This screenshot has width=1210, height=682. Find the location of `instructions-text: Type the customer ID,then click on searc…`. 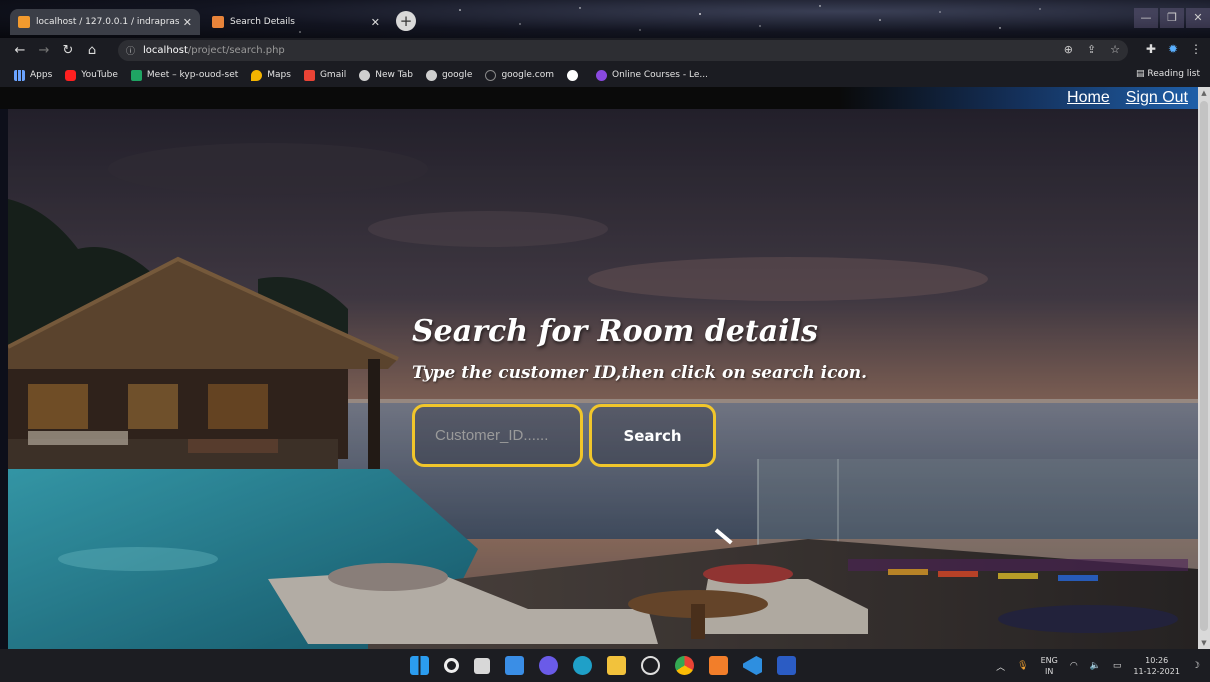

instructions-text: Type the customer ID,then click on searc… is located at coordinates (640, 373).